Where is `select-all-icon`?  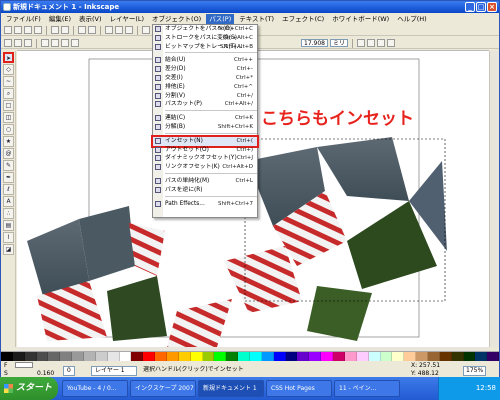
select-all-icon is located at coordinates (8, 43).